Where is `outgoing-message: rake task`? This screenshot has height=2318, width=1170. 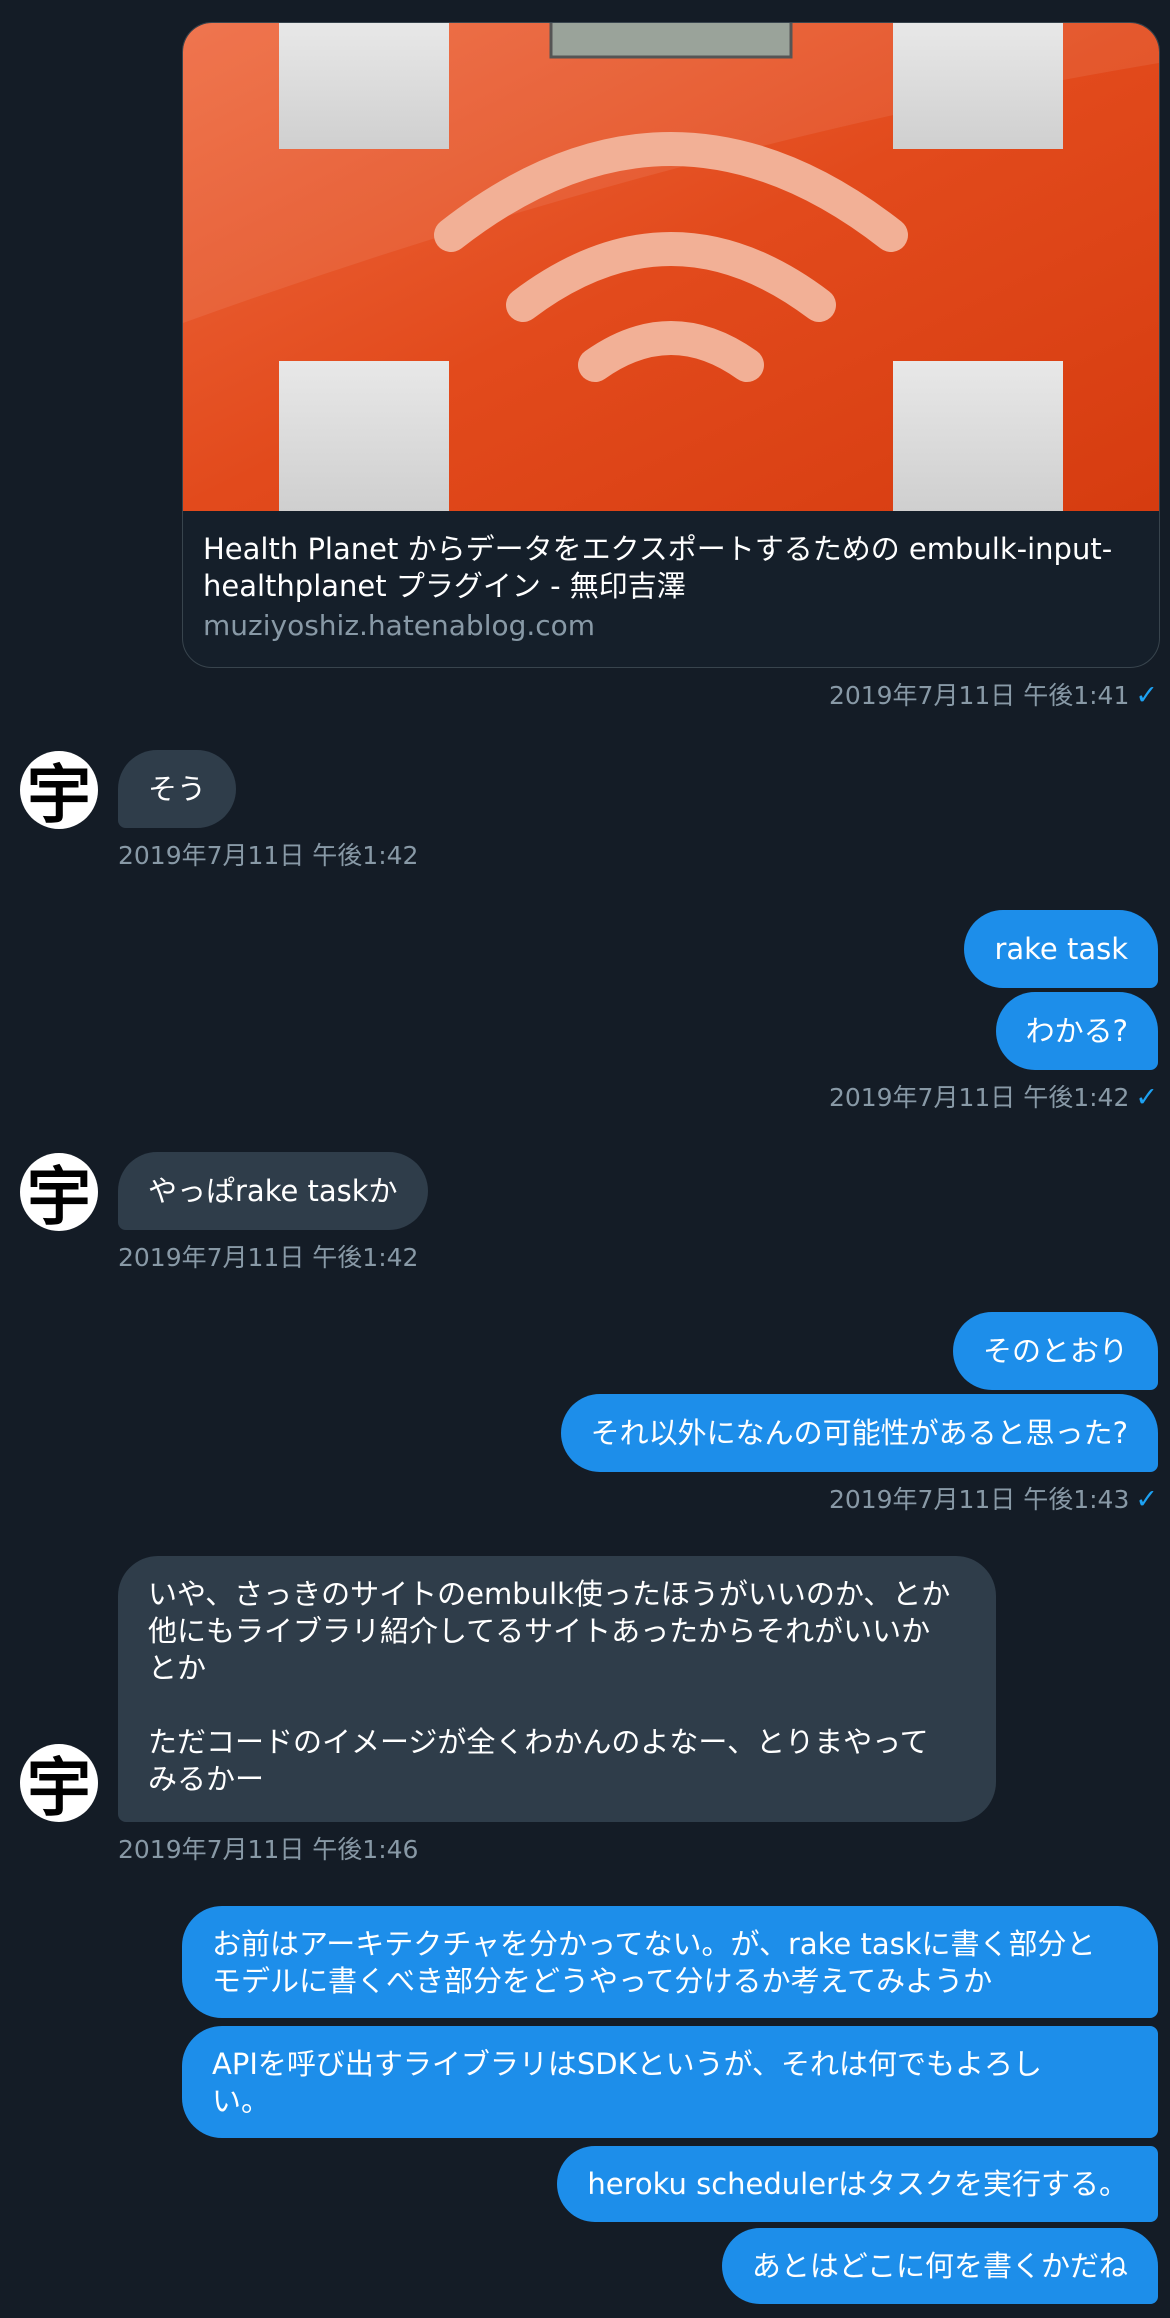
outgoing-message: rake task is located at coordinates (1061, 949).